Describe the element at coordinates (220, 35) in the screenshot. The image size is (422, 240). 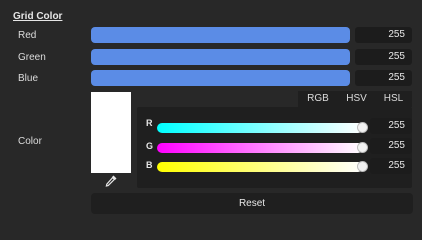
I see `red-bar` at that location.